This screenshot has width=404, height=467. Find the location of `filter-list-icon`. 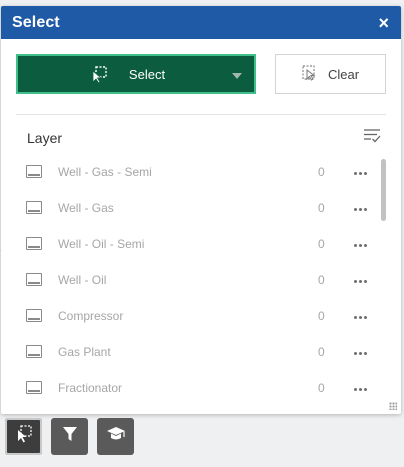

filter-list-icon is located at coordinates (372, 138).